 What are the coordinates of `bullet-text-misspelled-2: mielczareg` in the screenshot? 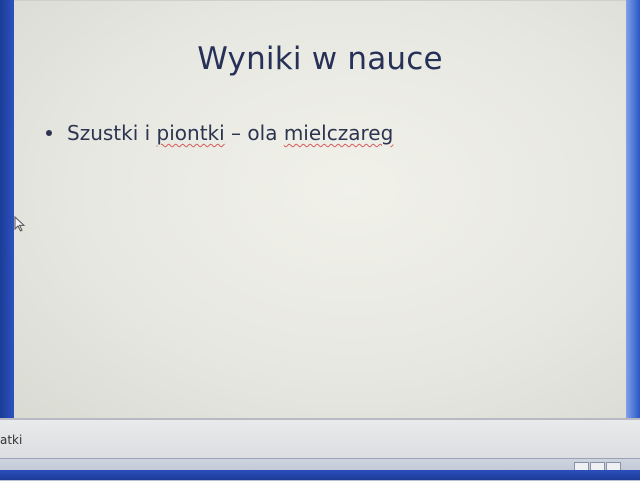 It's located at (338, 133).